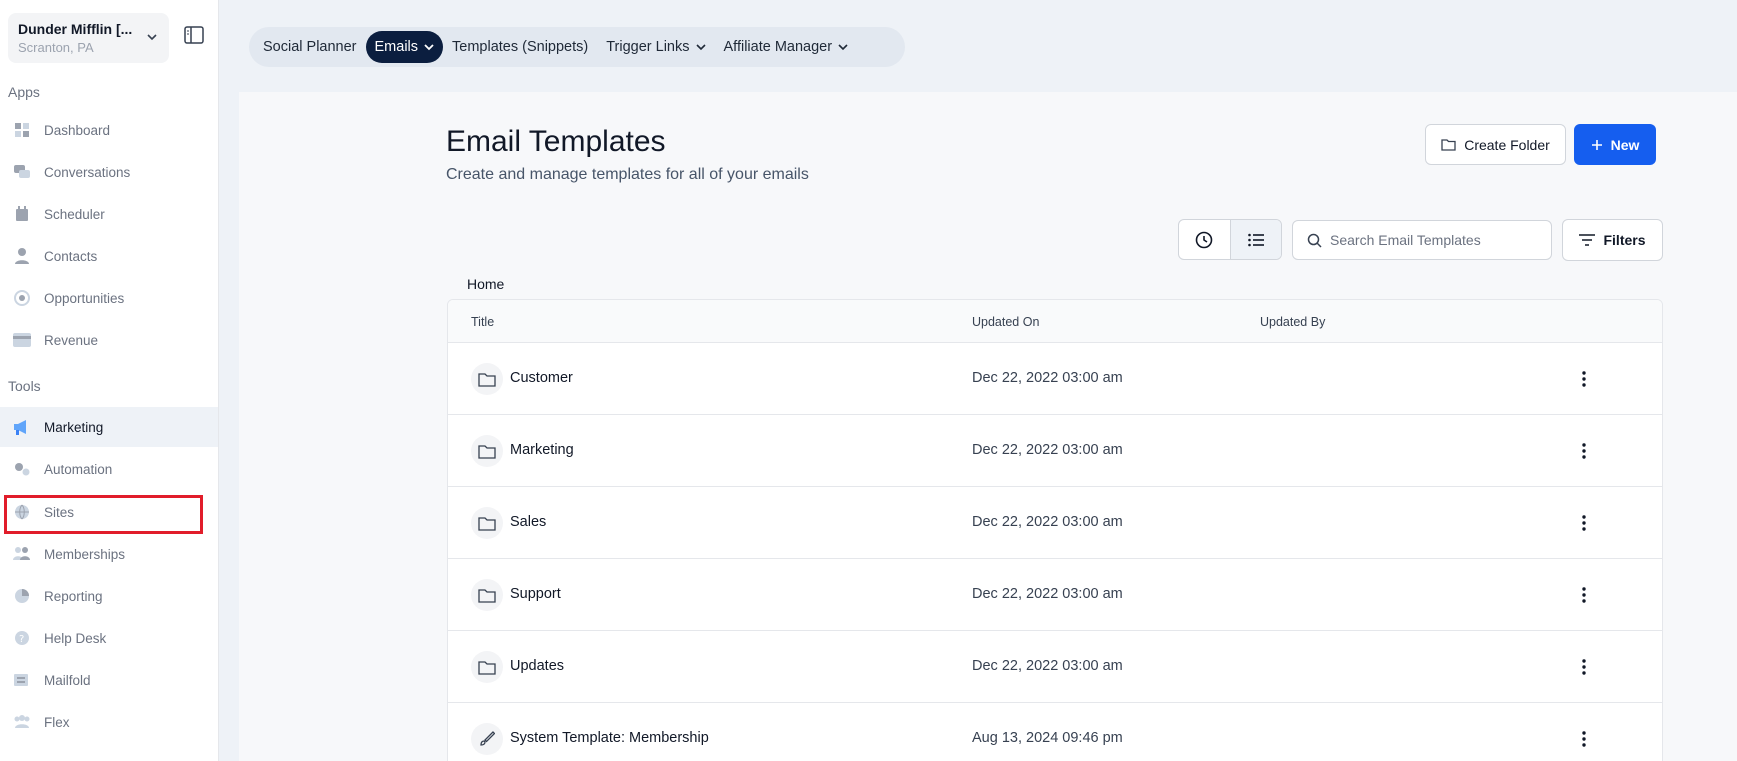 The image size is (1737, 761). I want to click on row-title: Customer, so click(541, 378).